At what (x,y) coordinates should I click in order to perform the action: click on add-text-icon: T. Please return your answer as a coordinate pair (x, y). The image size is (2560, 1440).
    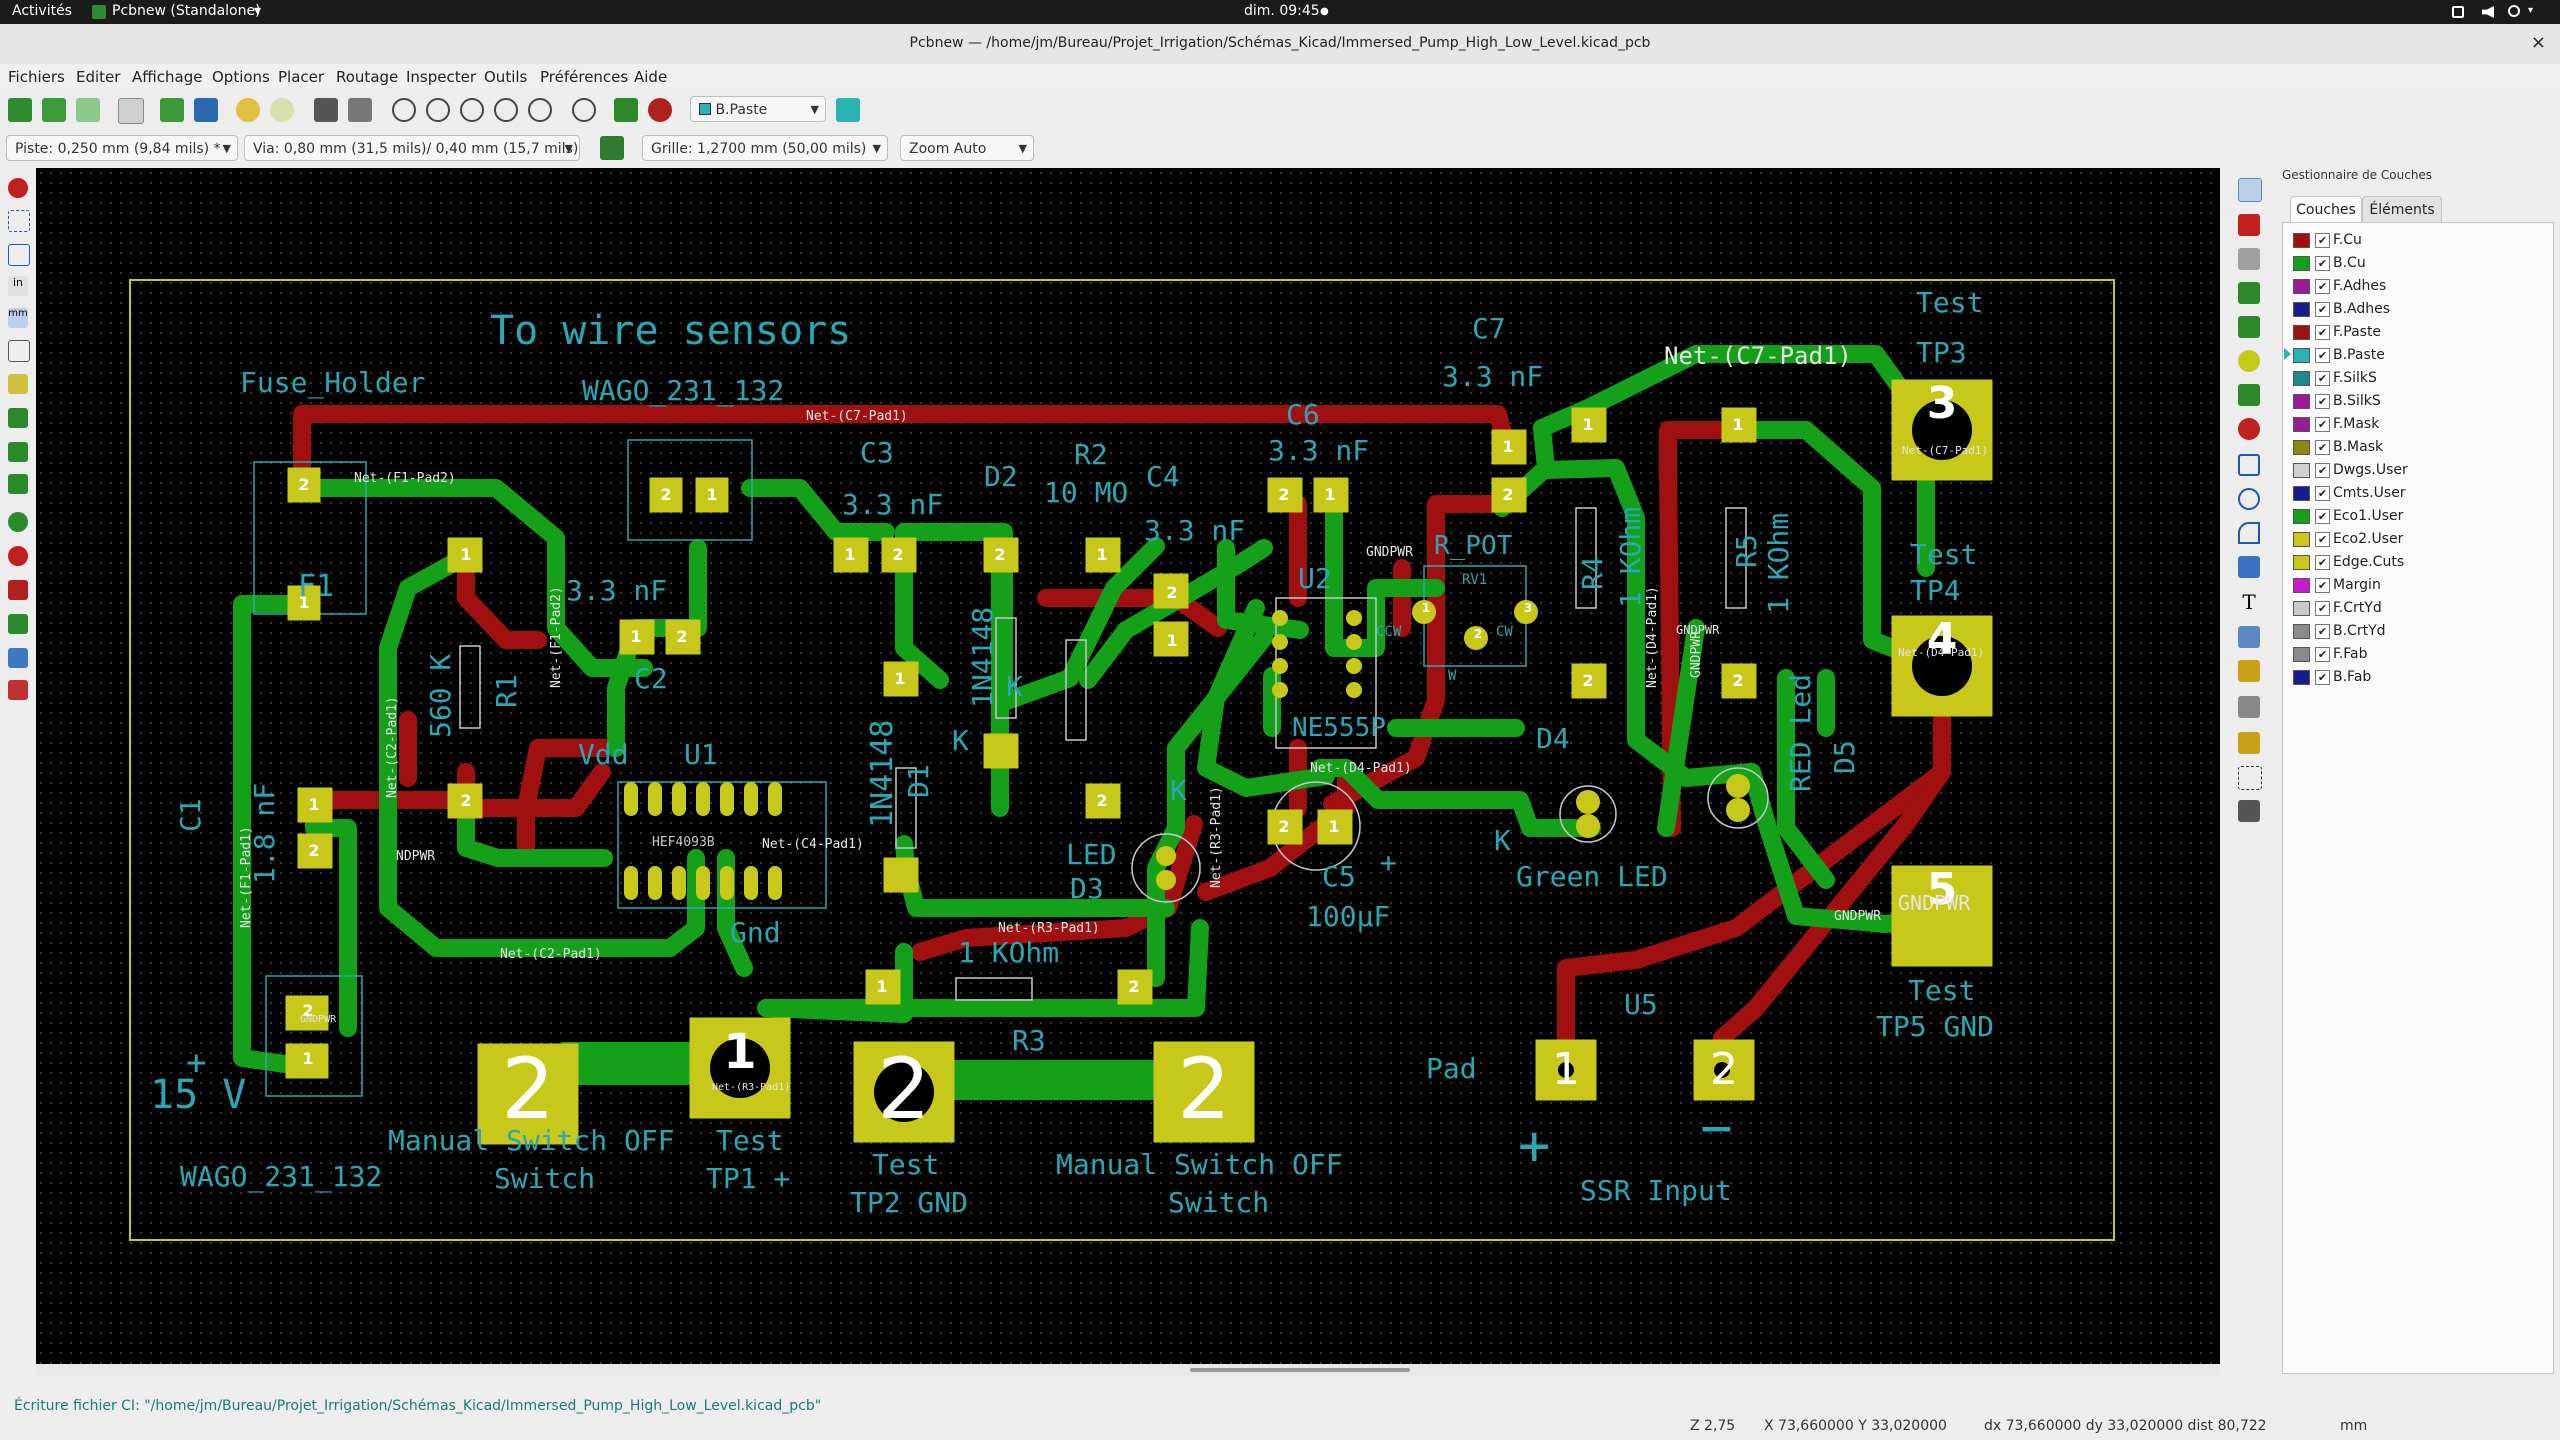
    Looking at the image, I should click on (2249, 602).